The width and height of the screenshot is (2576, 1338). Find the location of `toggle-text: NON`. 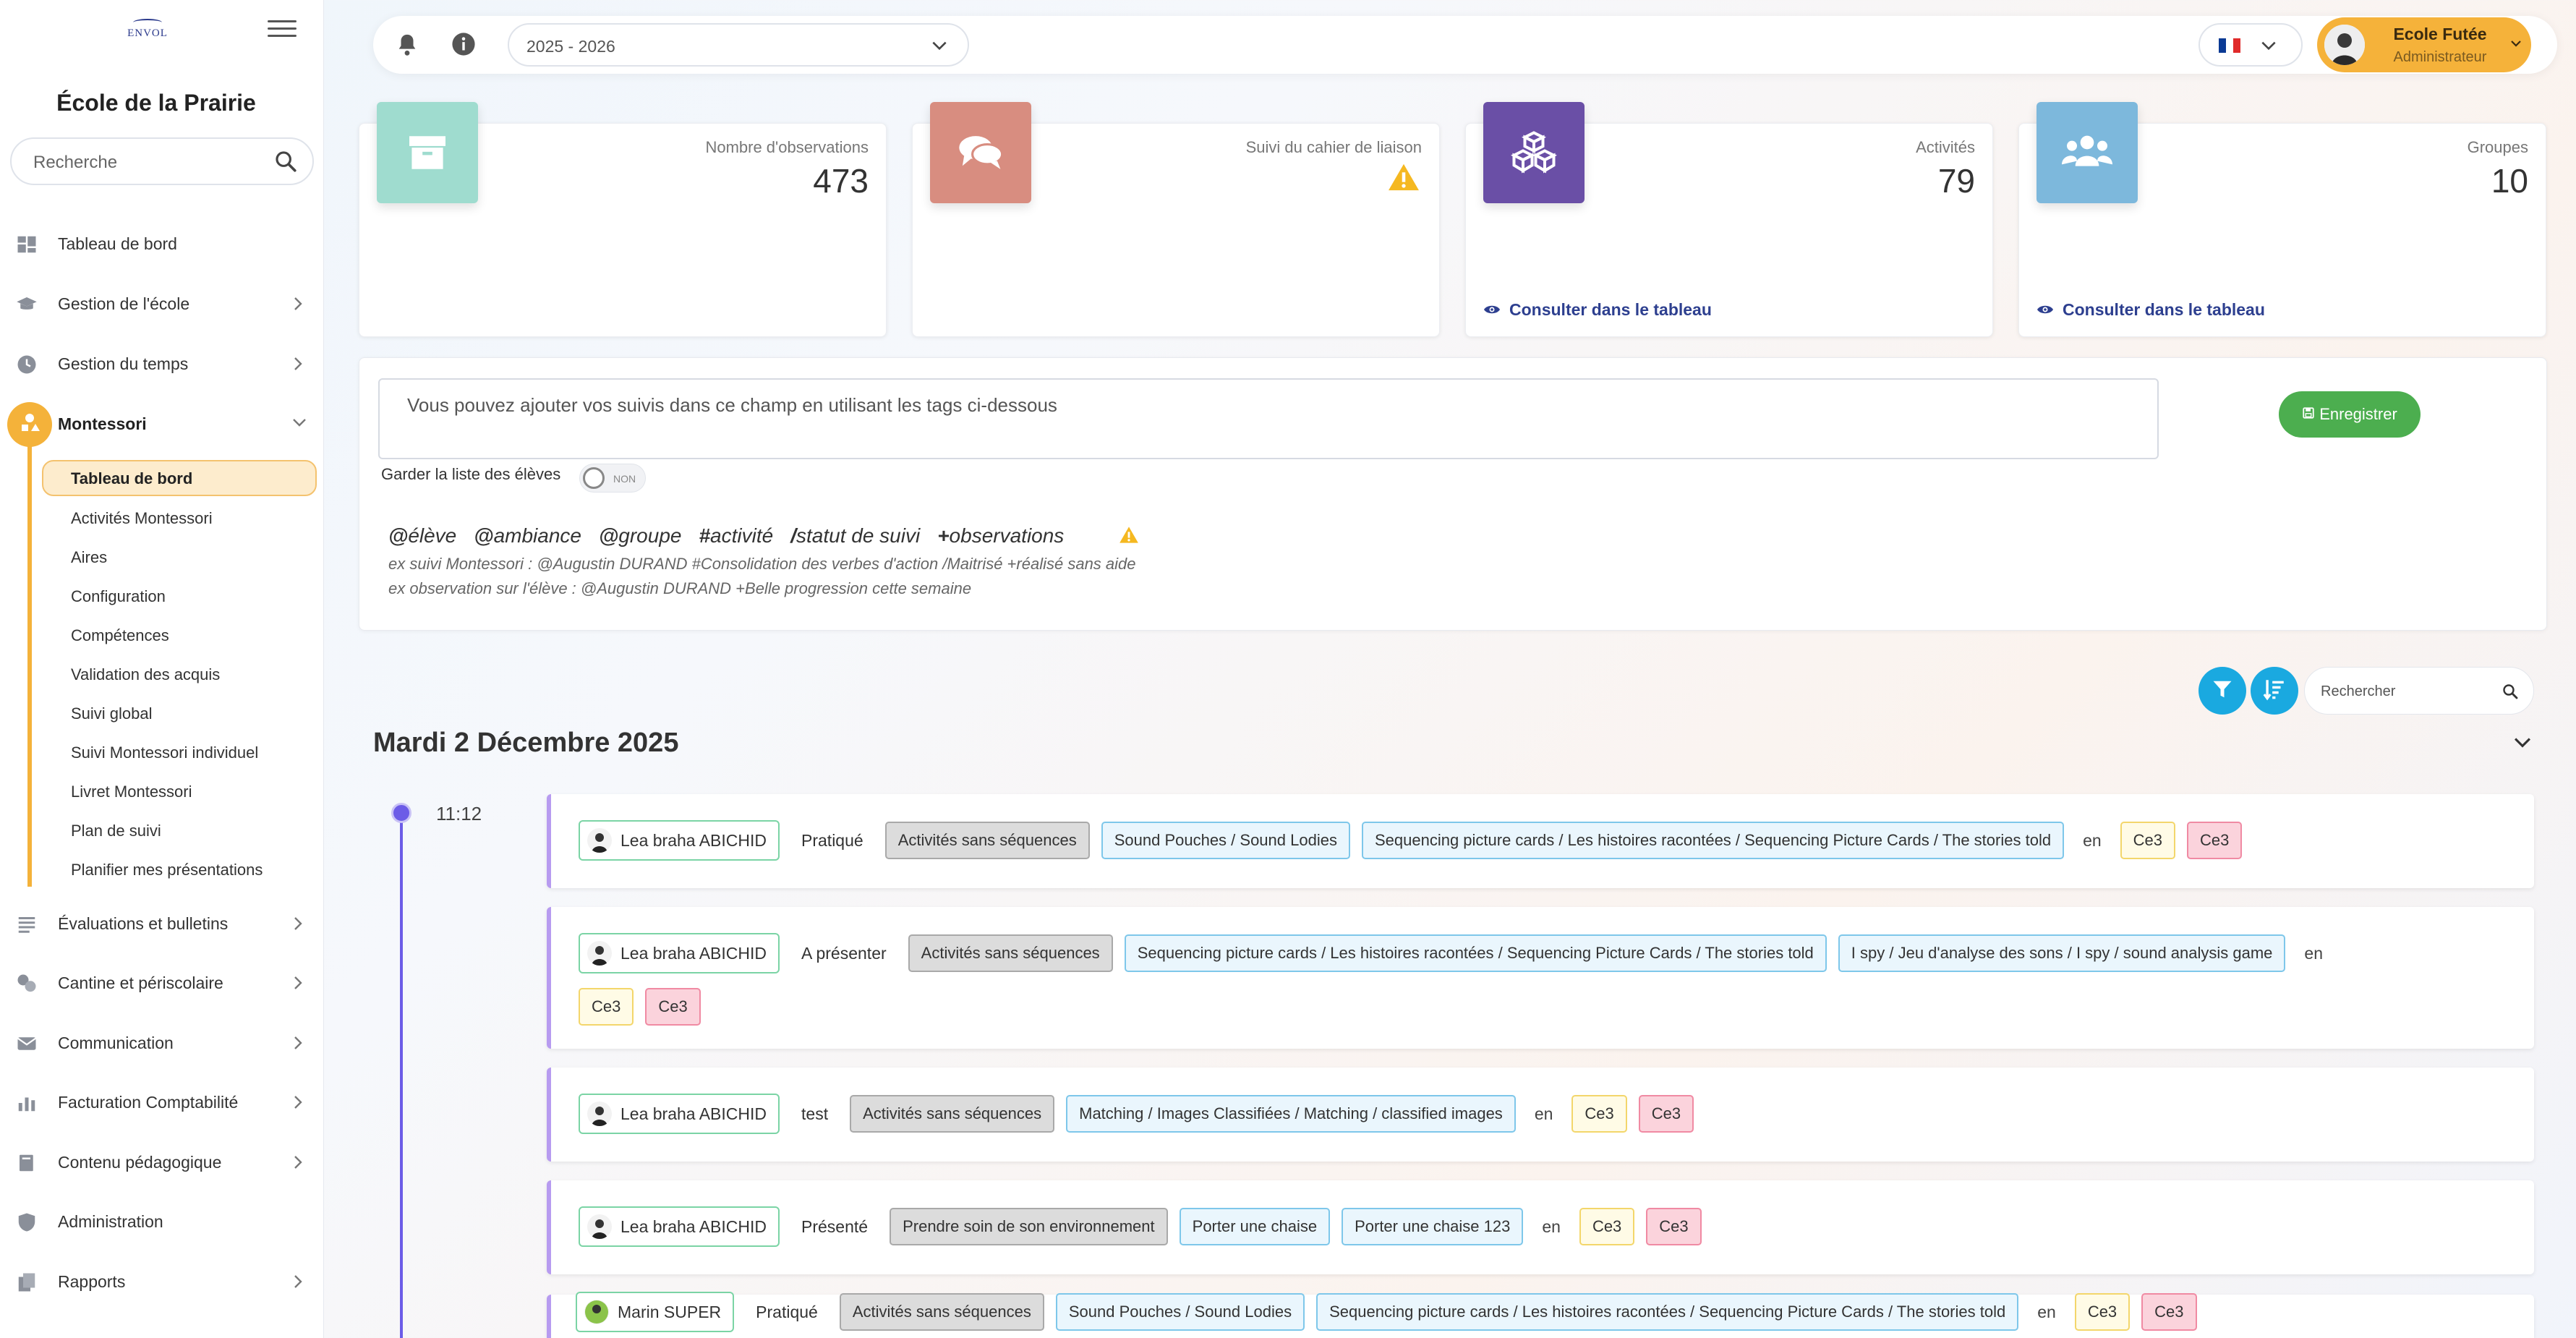

toggle-text: NON is located at coordinates (625, 479).